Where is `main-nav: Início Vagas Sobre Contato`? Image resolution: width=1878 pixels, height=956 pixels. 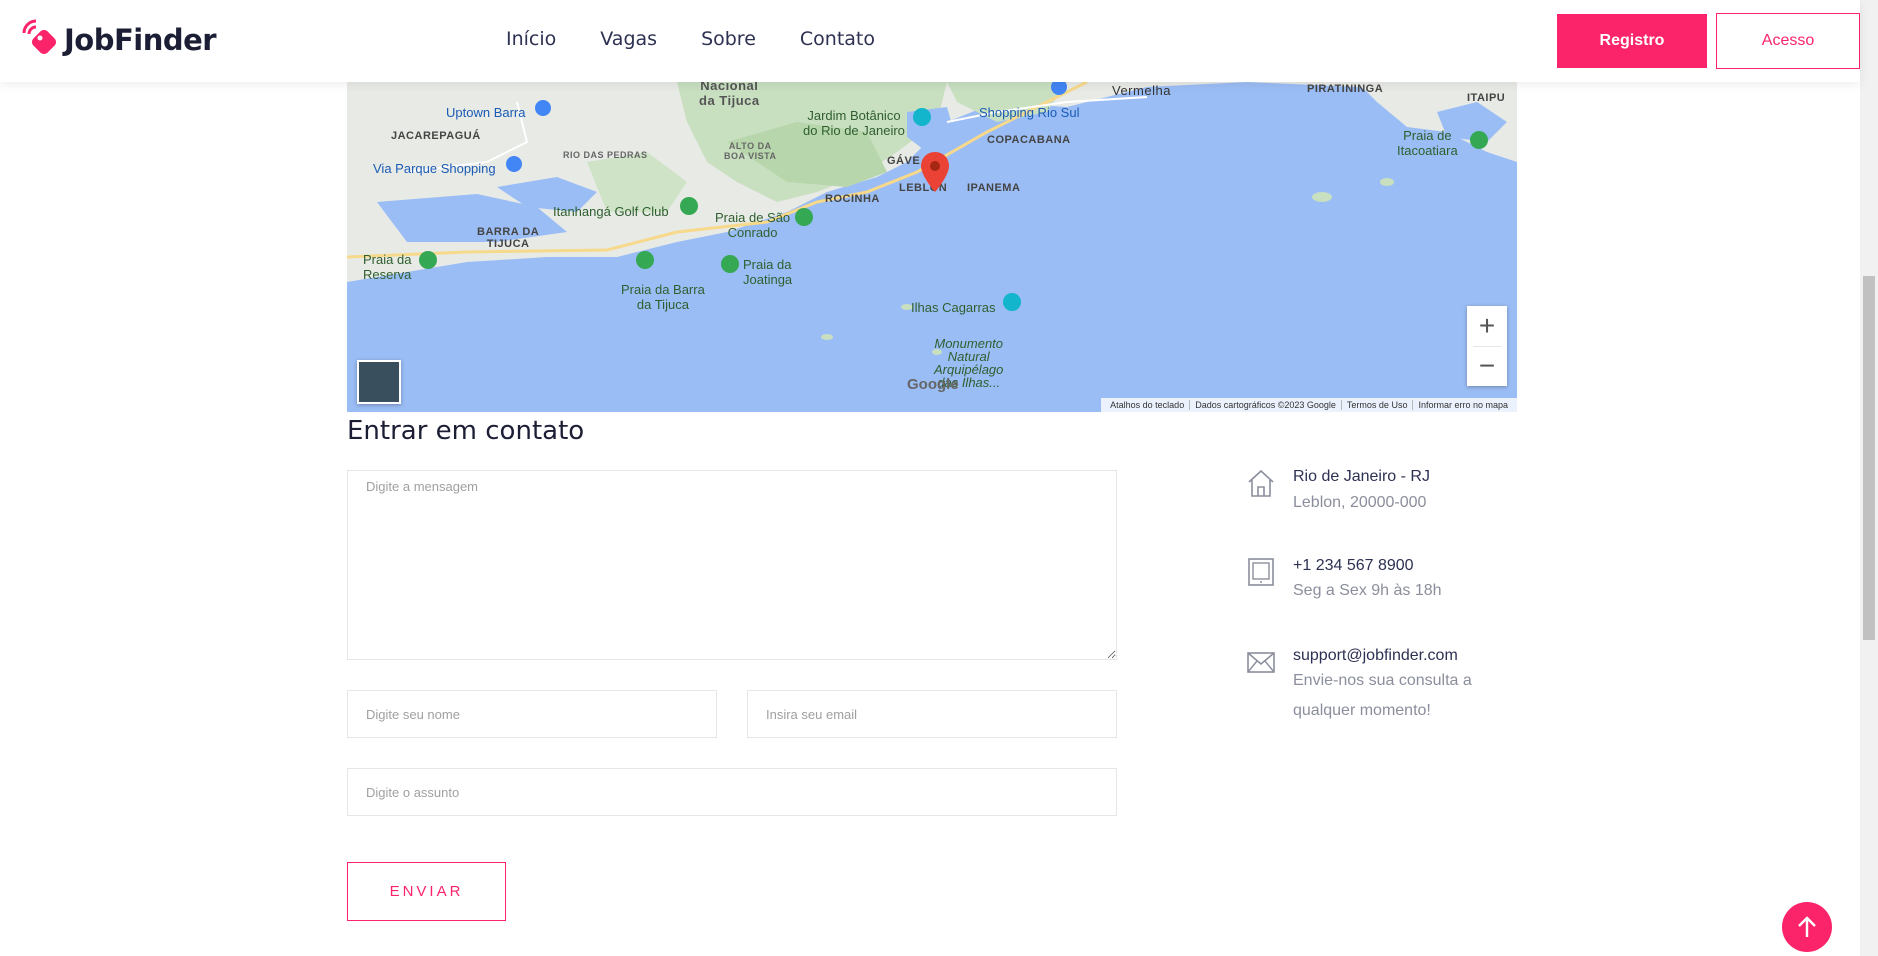
main-nav: Início Vagas Sobre Contato is located at coordinates (712, 39).